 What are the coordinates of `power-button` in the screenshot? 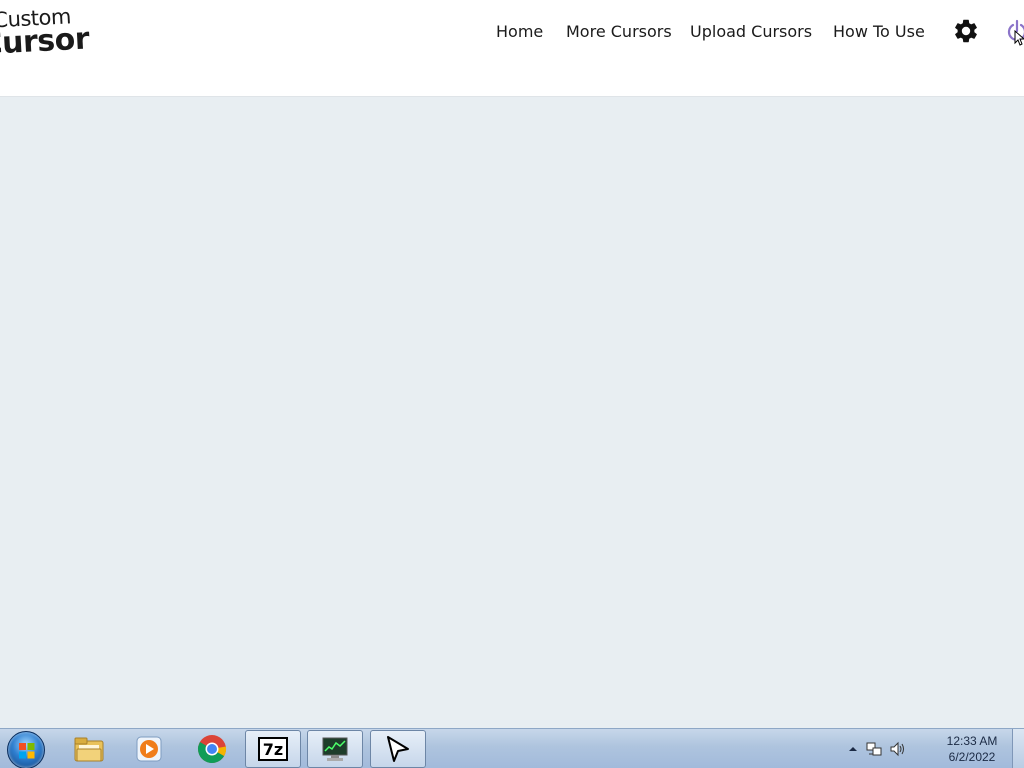 It's located at (1014, 32).